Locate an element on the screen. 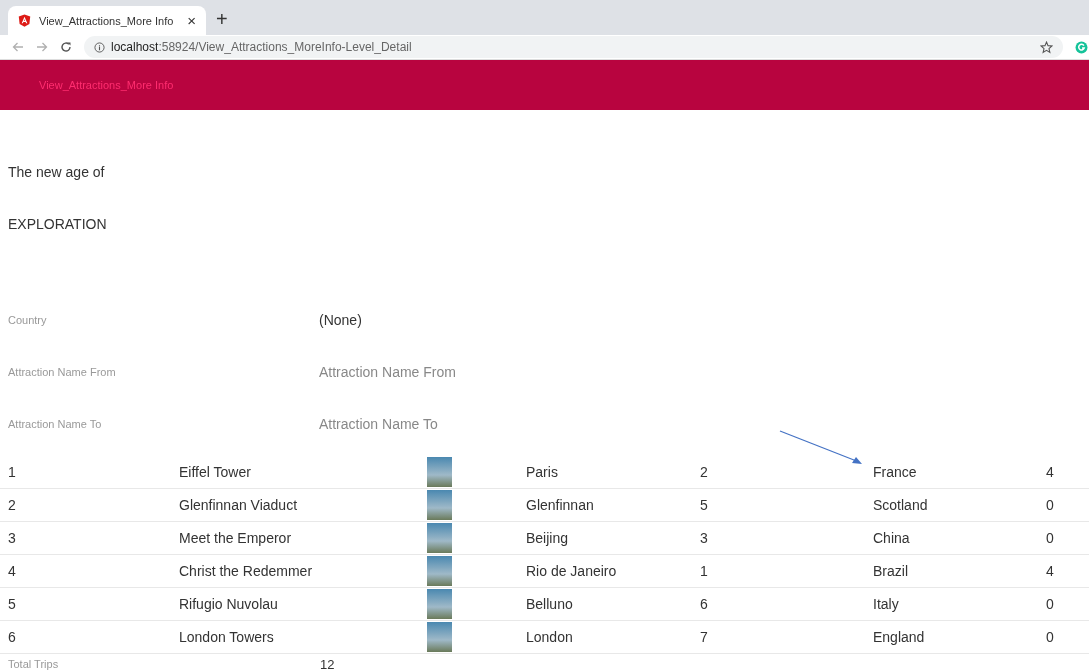 This screenshot has width=1089, height=672. table-cell-text: 7 is located at coordinates (704, 637).